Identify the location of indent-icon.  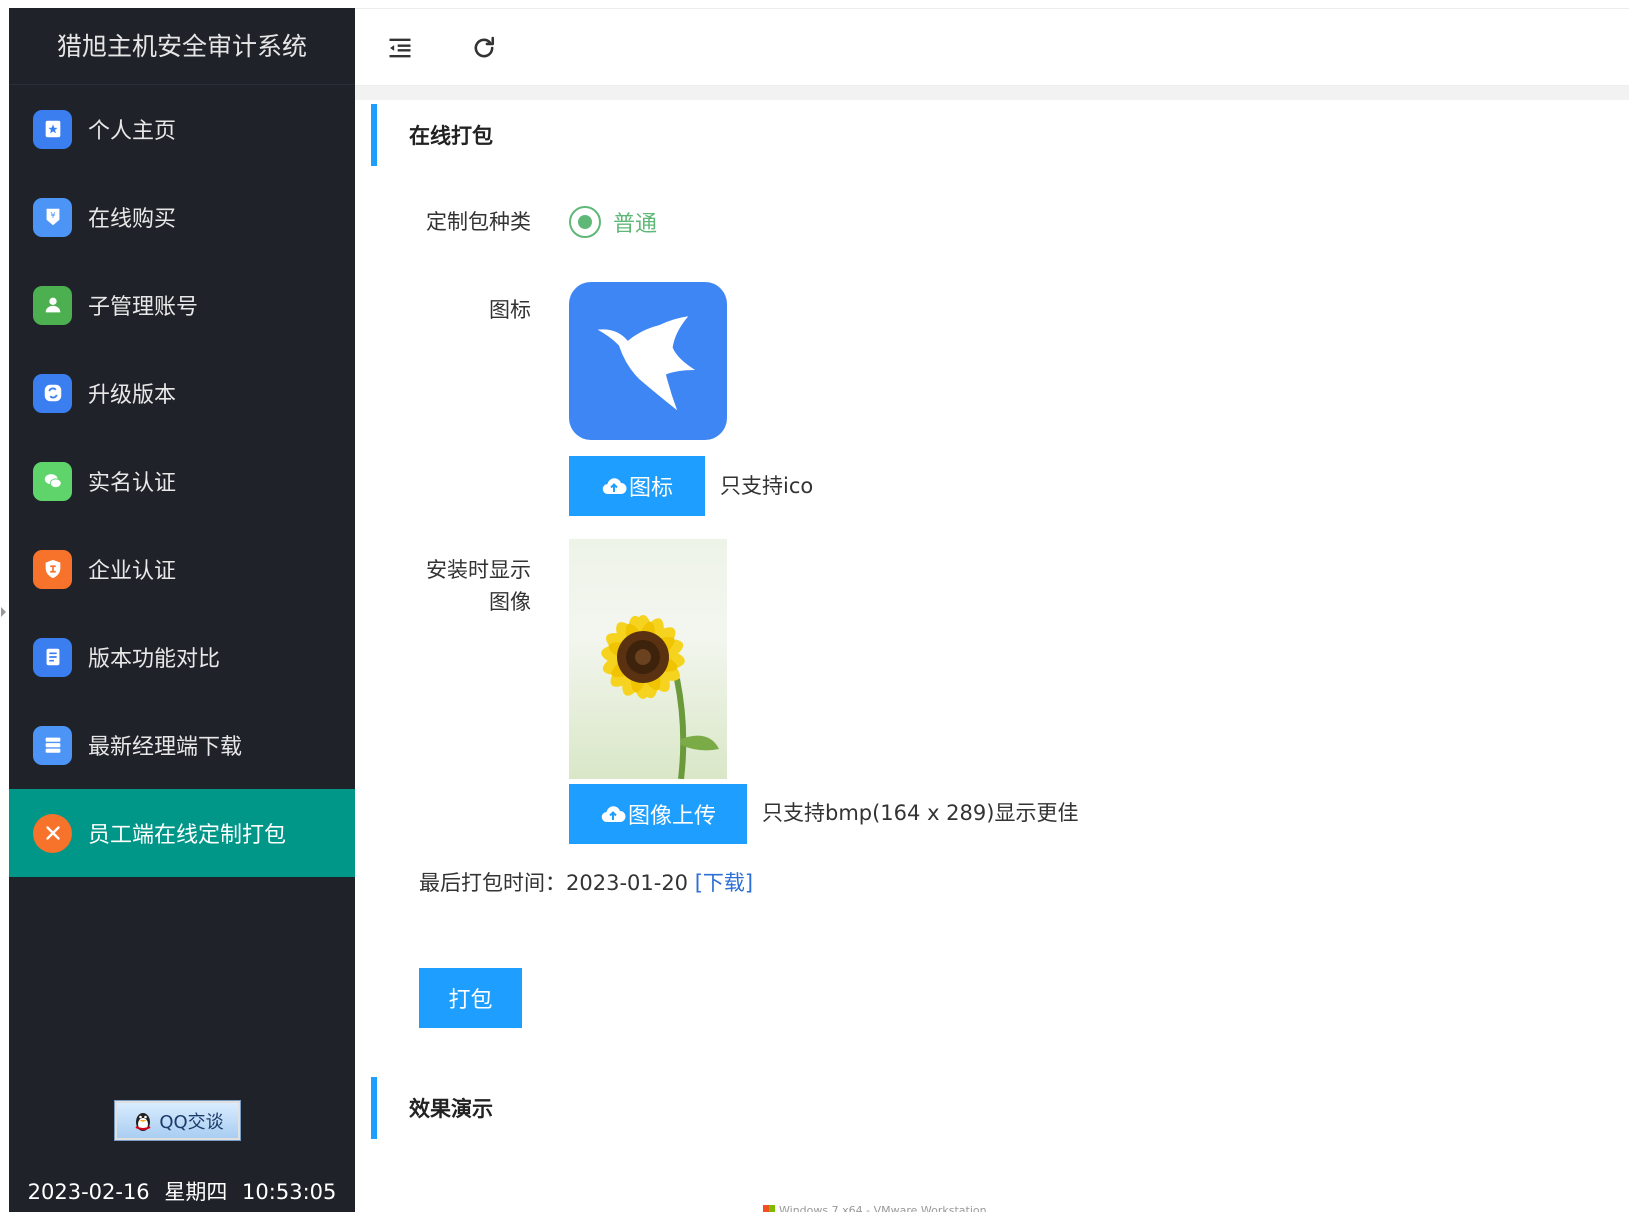
(400, 48).